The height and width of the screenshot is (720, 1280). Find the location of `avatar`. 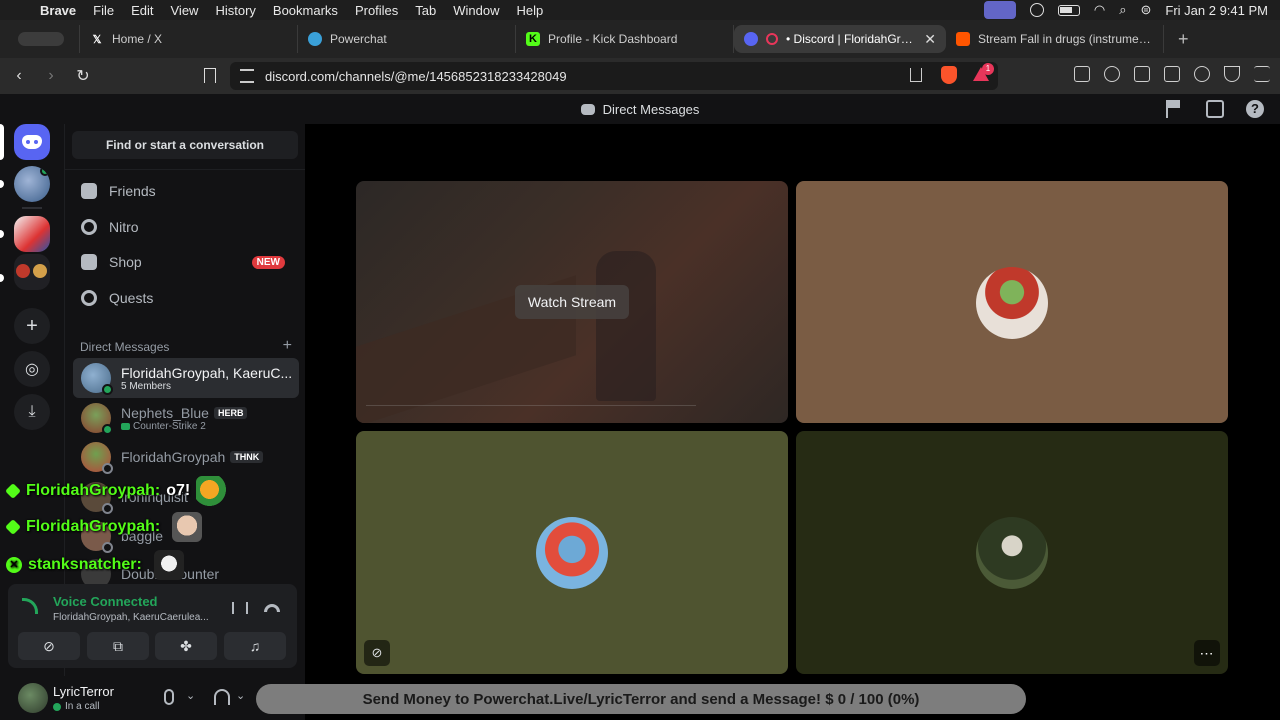

avatar is located at coordinates (33, 698).